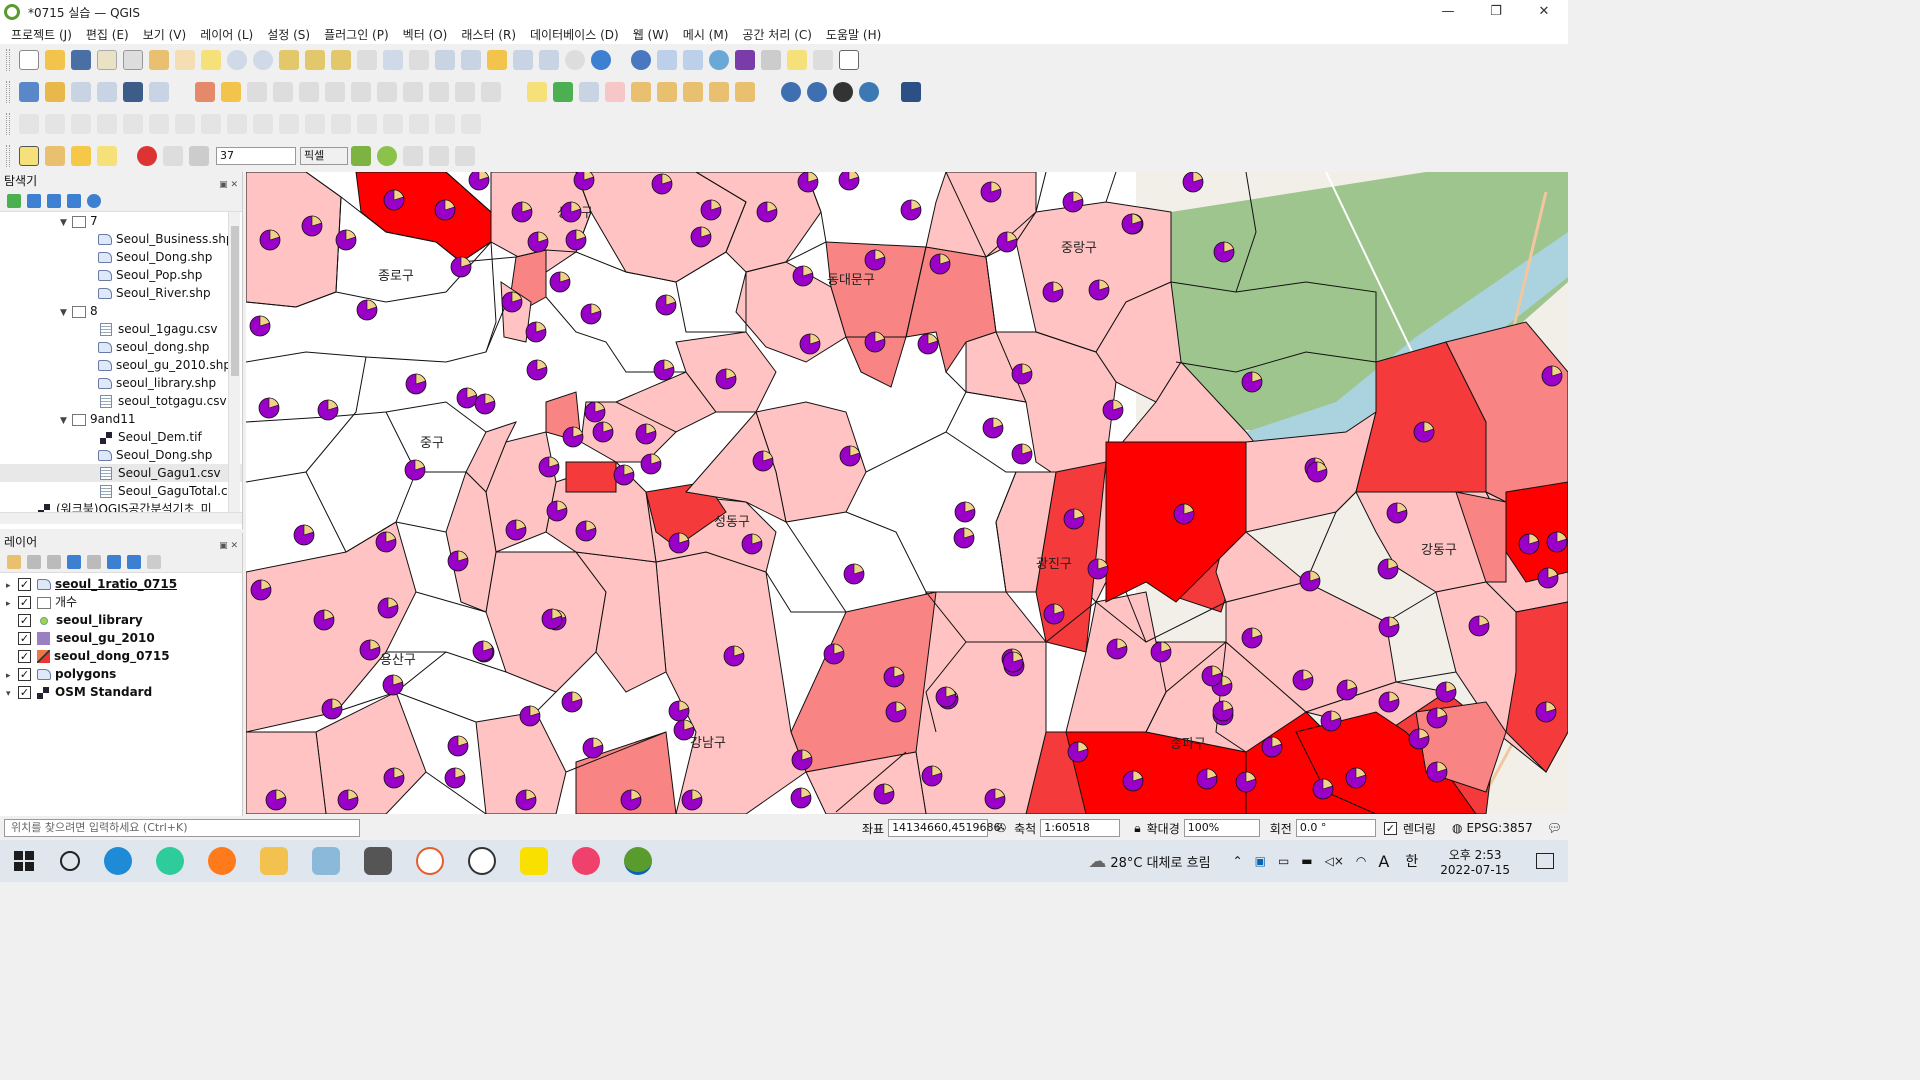 The image size is (1920, 1080). Describe the element at coordinates (534, 861) in the screenshot. I see `kakaotalk-icon` at that location.